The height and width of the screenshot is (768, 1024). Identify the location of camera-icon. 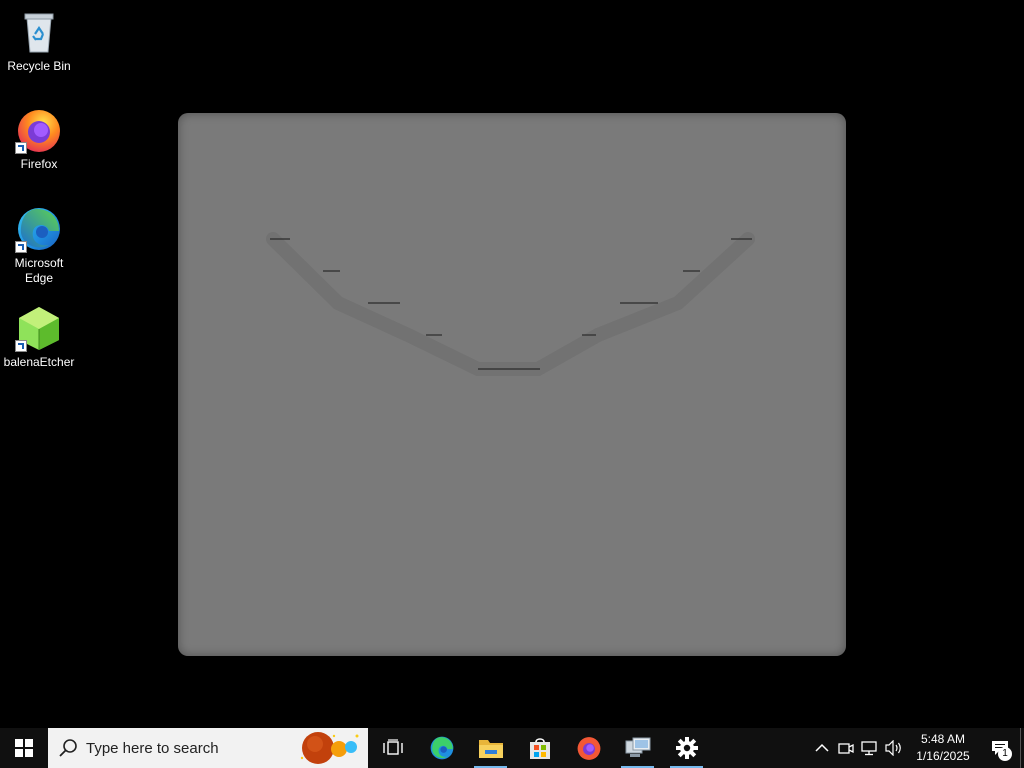
(846, 748).